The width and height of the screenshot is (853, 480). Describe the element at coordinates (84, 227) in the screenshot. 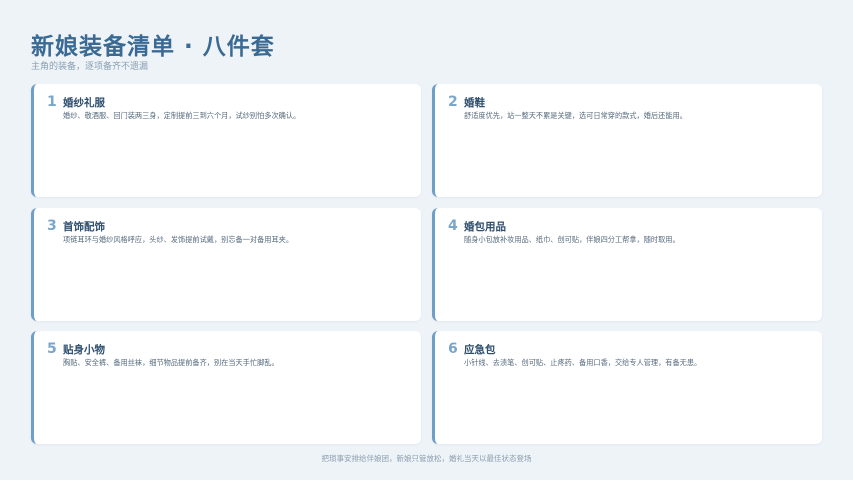

I see `card-title: 首饰配饰` at that location.